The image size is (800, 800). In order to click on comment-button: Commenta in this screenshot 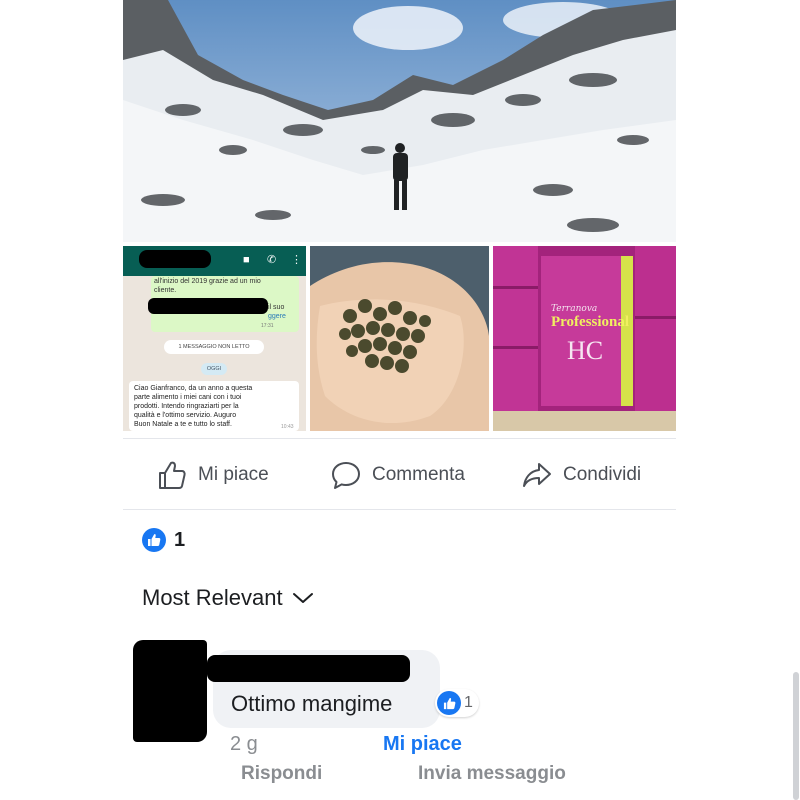, I will do `click(397, 475)`.